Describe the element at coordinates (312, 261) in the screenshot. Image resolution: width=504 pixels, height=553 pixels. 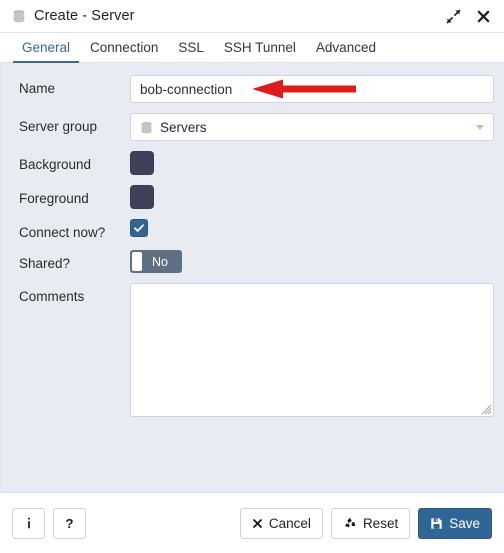
I see `shared-control: No` at that location.